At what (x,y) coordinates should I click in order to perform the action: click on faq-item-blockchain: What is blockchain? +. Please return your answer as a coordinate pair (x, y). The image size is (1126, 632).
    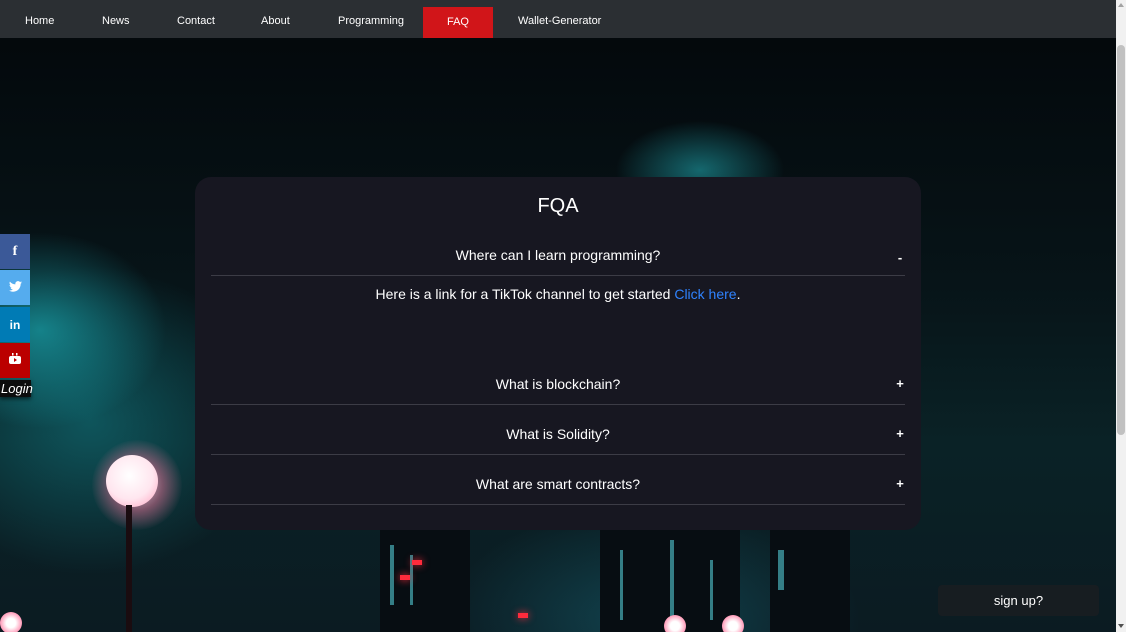
    Looking at the image, I should click on (558, 380).